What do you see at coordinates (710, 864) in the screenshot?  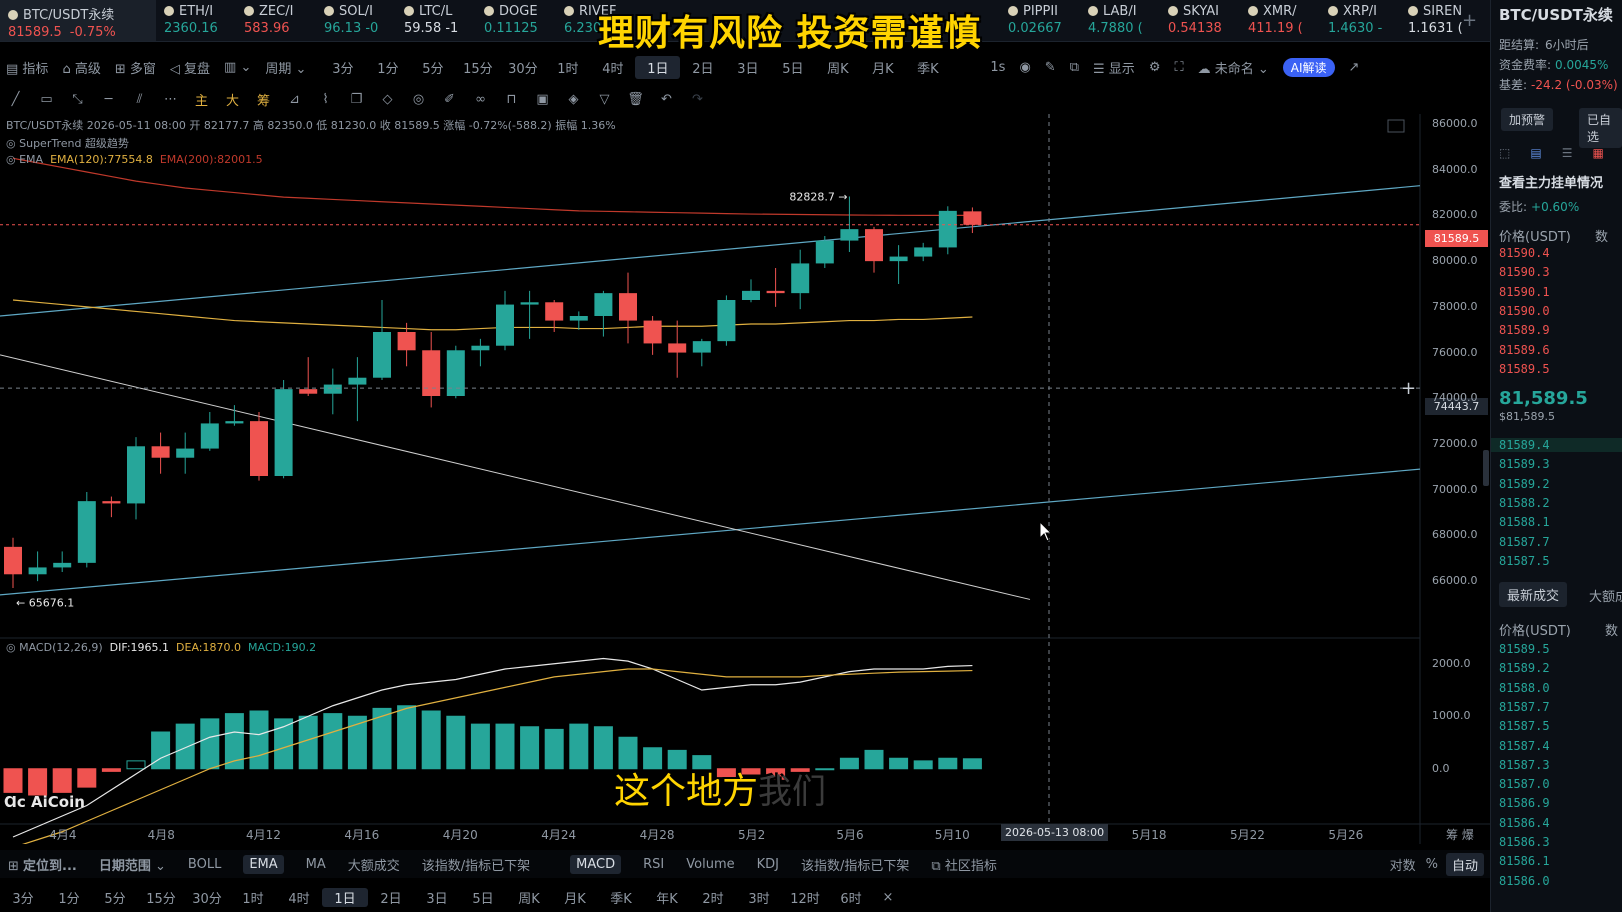 I see `sub-indicator-tab: Volume` at bounding box center [710, 864].